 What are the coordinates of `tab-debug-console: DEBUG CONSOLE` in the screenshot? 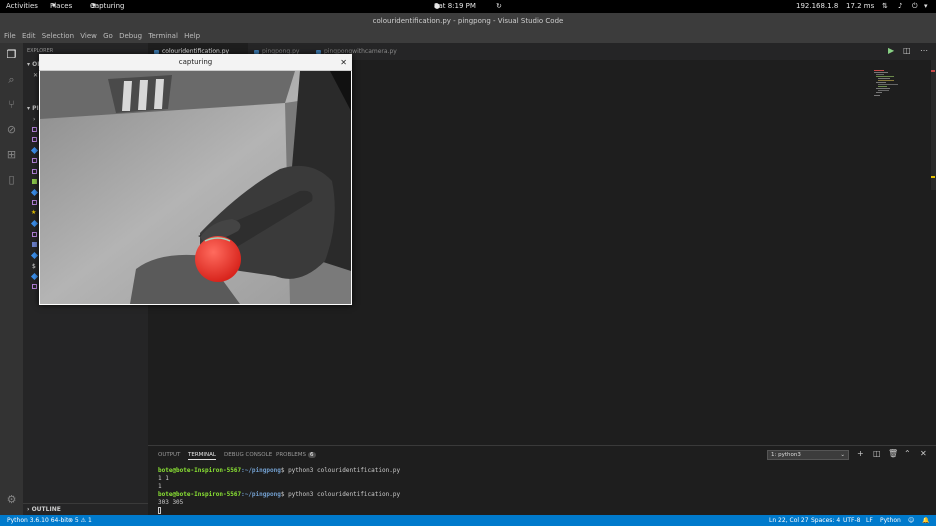 It's located at (248, 455).